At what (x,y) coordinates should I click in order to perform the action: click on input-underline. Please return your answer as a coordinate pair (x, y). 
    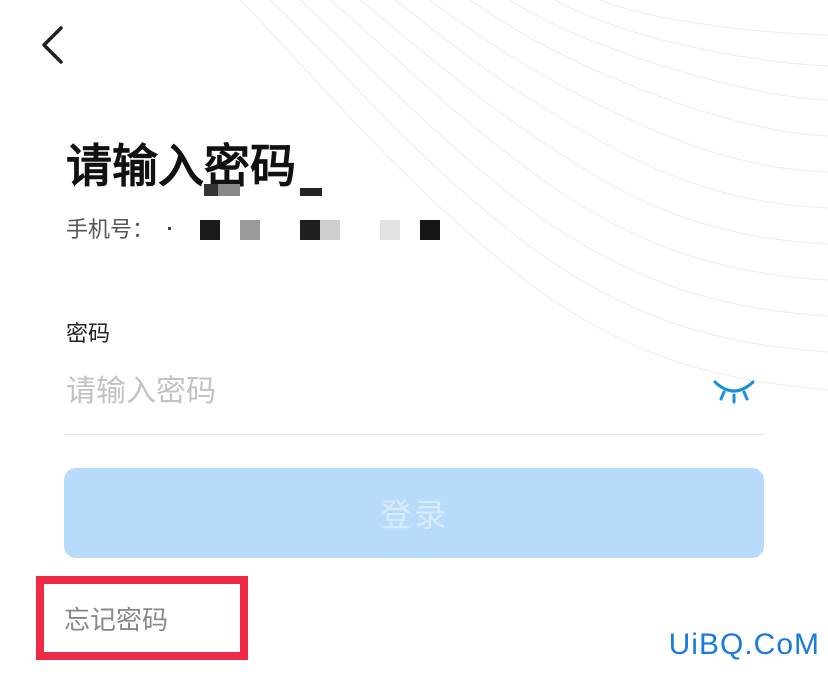
    Looking at the image, I should click on (414, 434).